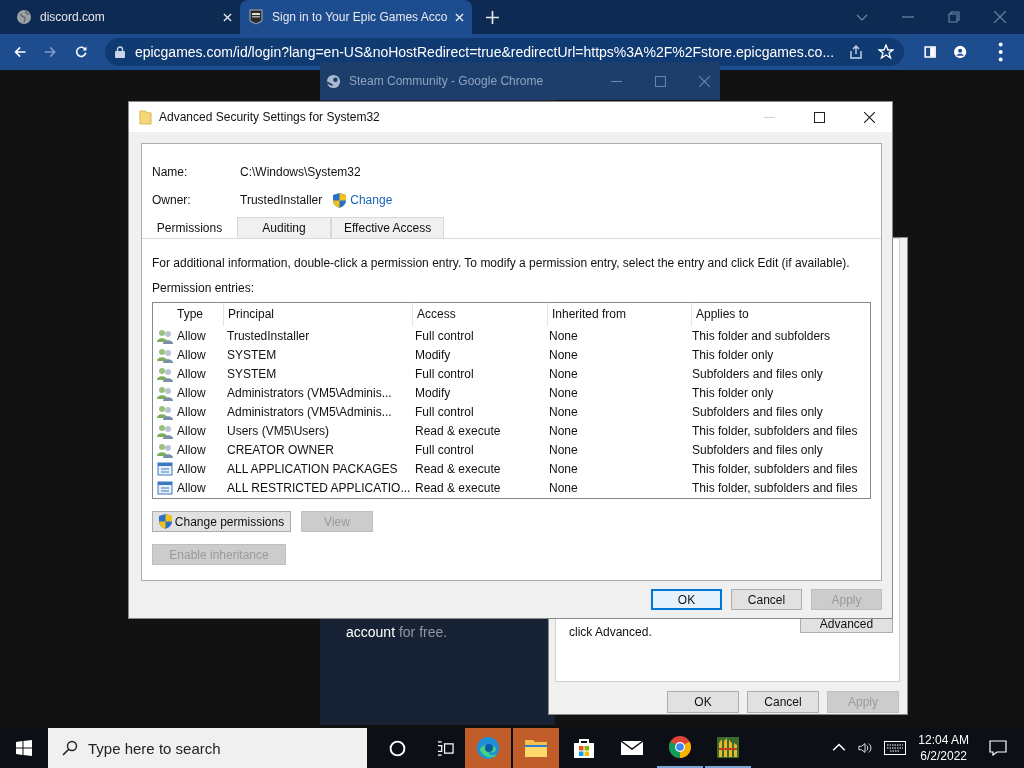 The width and height of the screenshot is (1024, 768). What do you see at coordinates (172, 200) in the screenshot?
I see `field-label: Owner:` at bounding box center [172, 200].